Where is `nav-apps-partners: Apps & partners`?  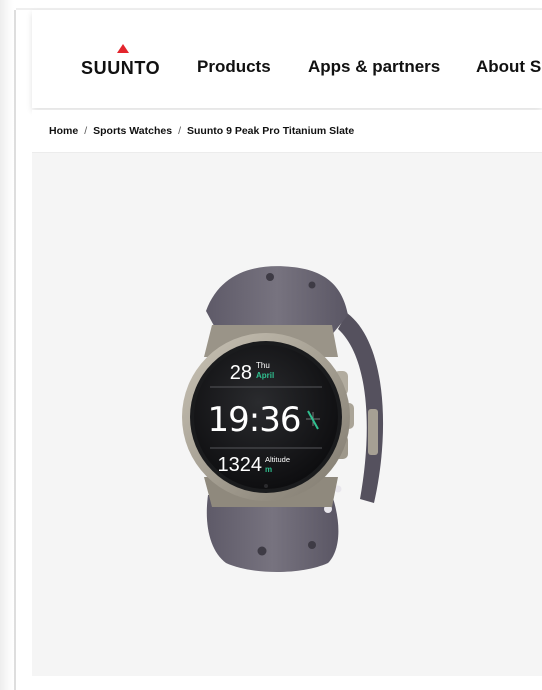 nav-apps-partners: Apps & partners is located at coordinates (374, 67).